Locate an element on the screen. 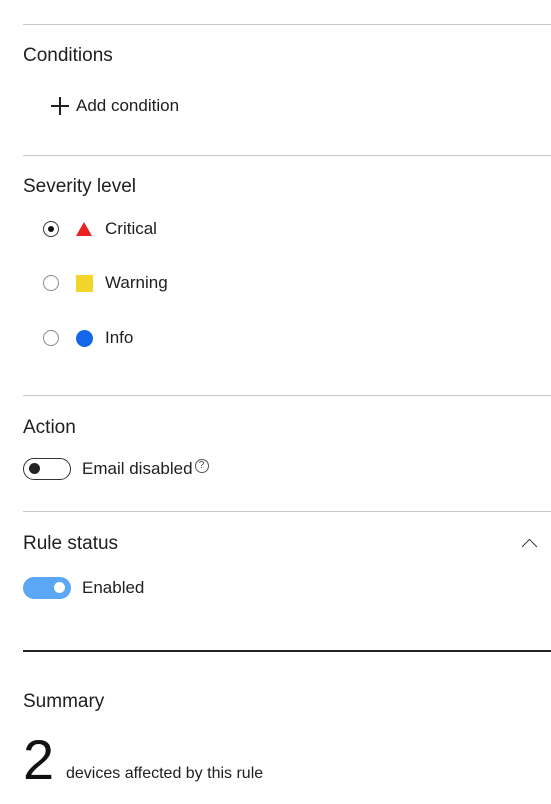 The image size is (551, 804). severity-option-warning: Warning is located at coordinates (105, 283).